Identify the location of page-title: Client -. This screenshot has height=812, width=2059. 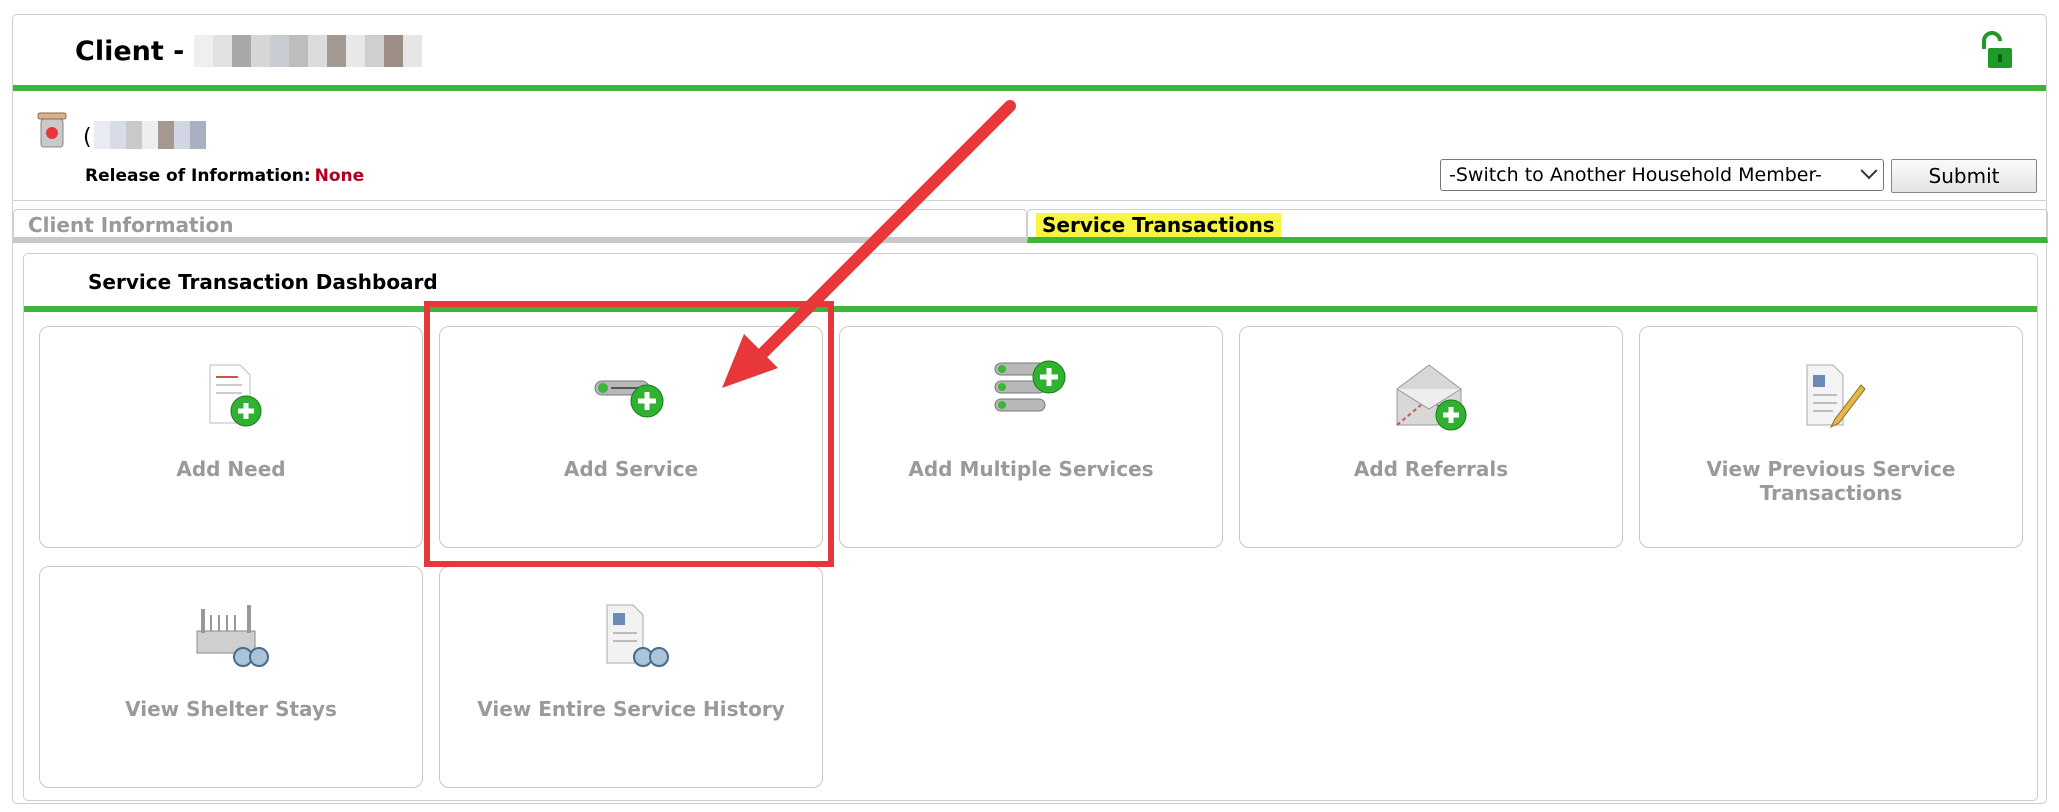
(249, 51).